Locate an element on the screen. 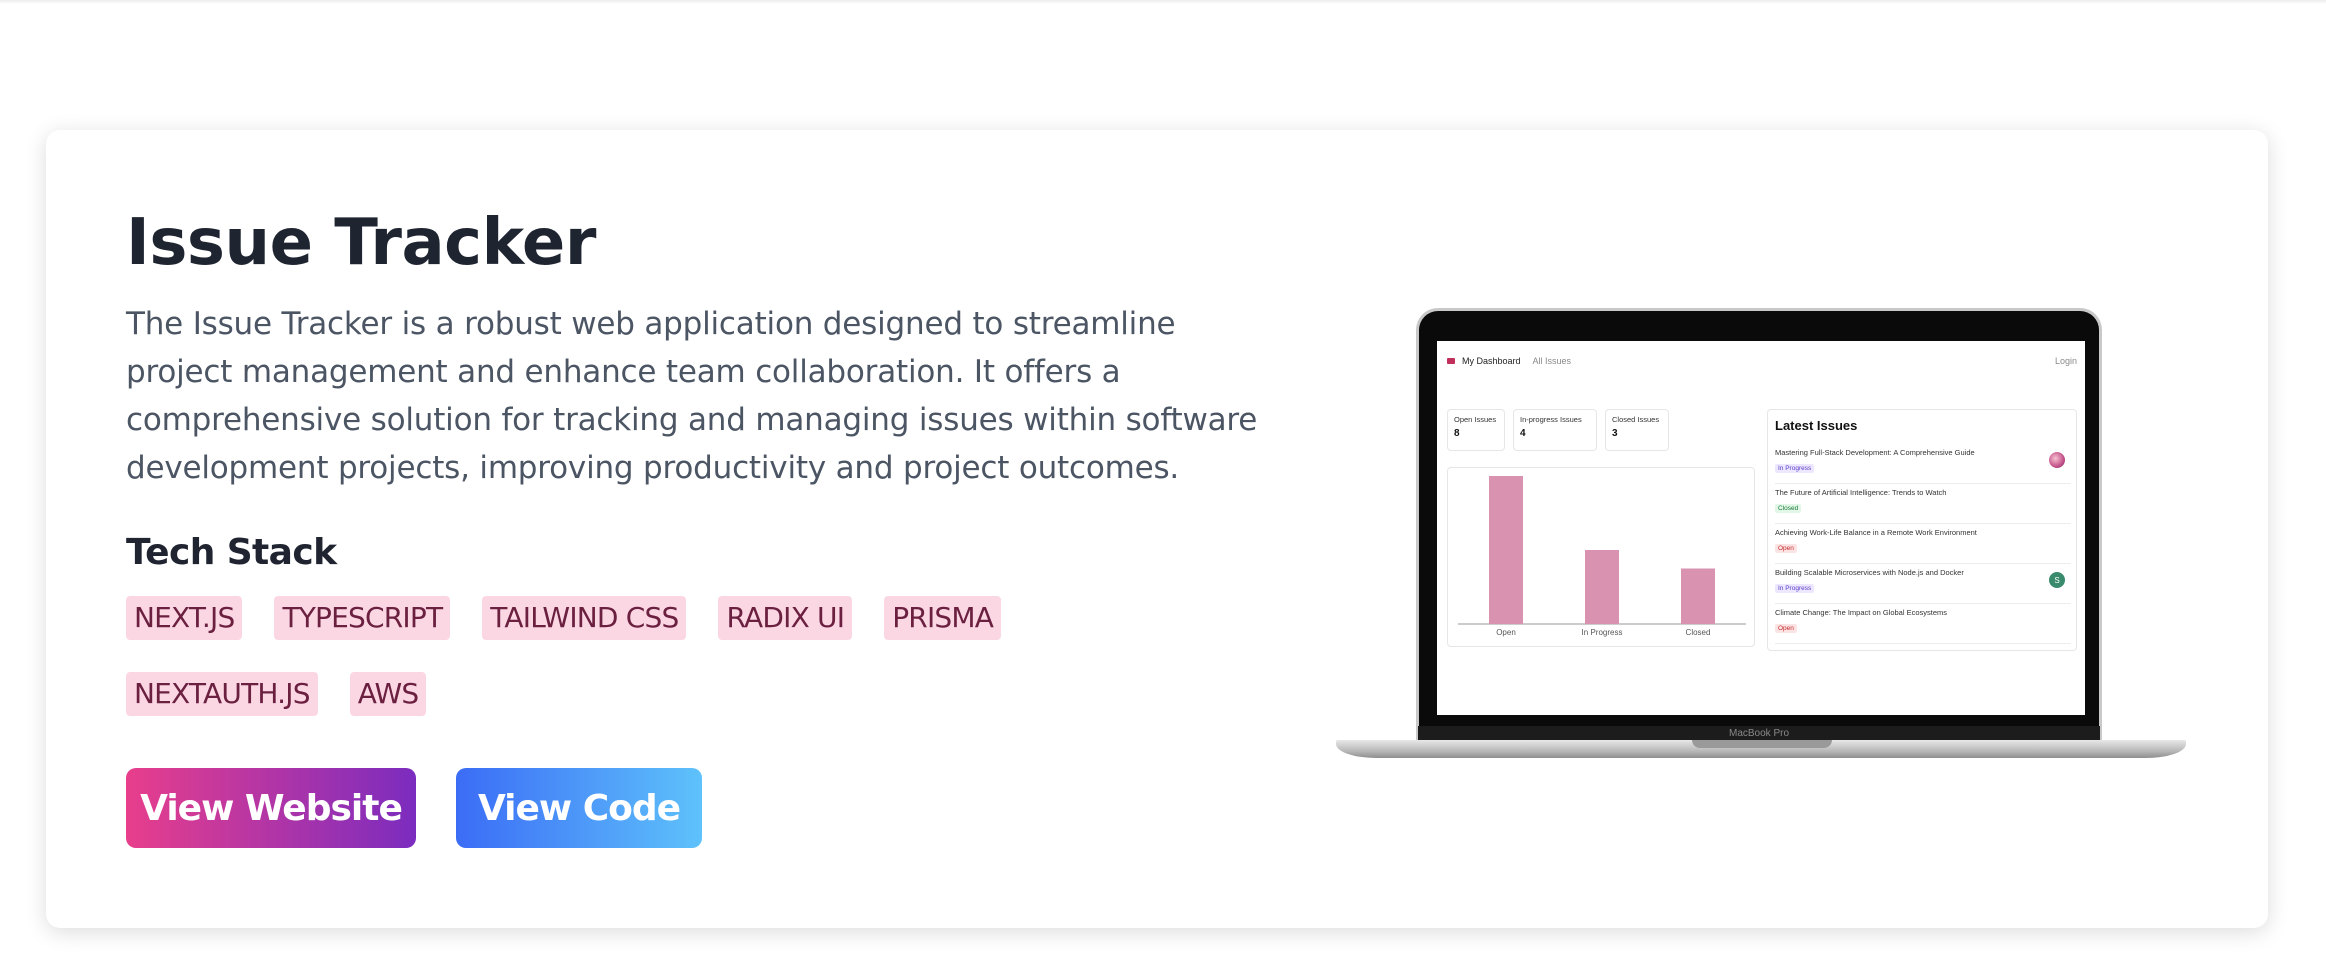 The image size is (2326, 972). latest-issue-row: The Future of Artificial Intelligence is located at coordinates (1923, 504).